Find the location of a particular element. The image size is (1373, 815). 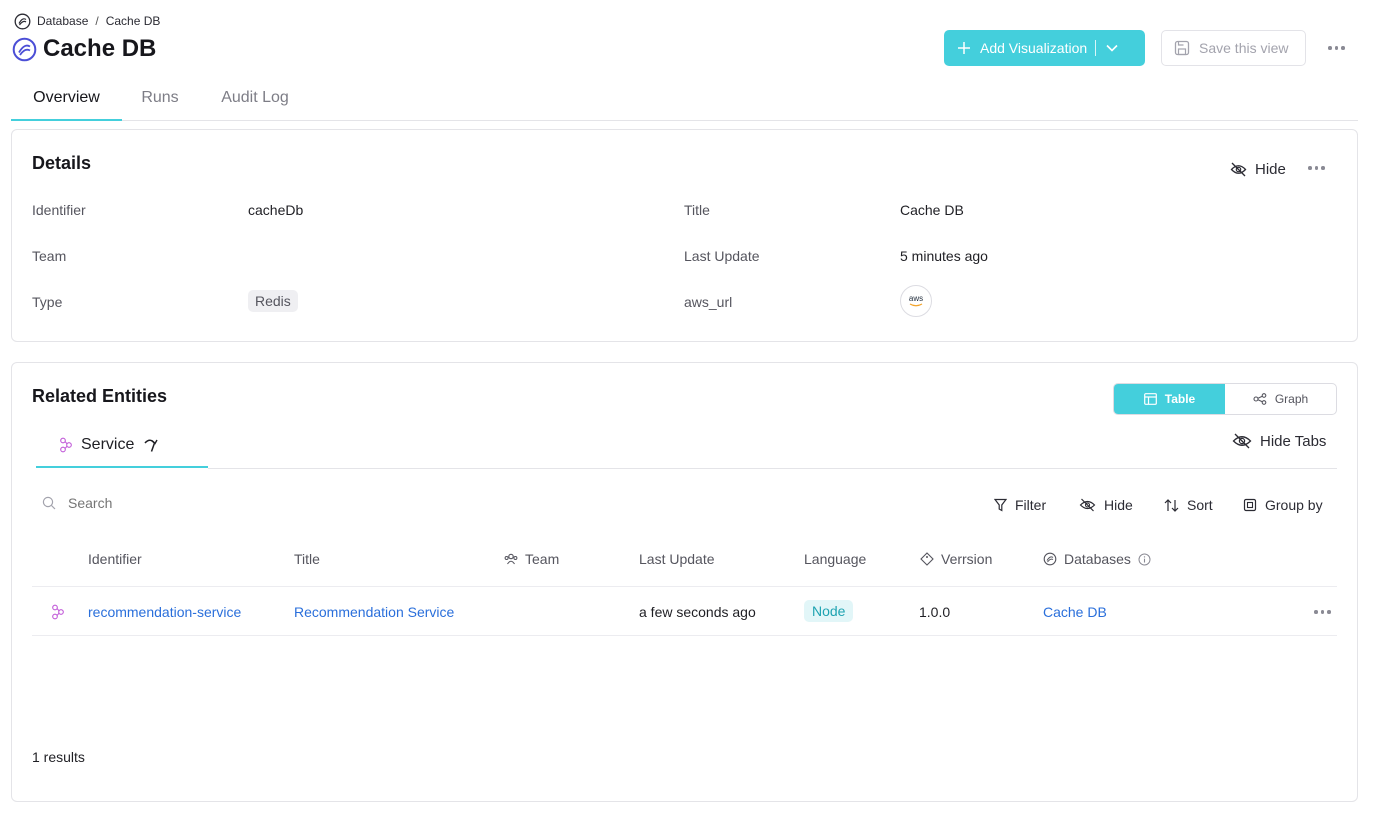

group-by-button: Group by is located at coordinates (1283, 505).